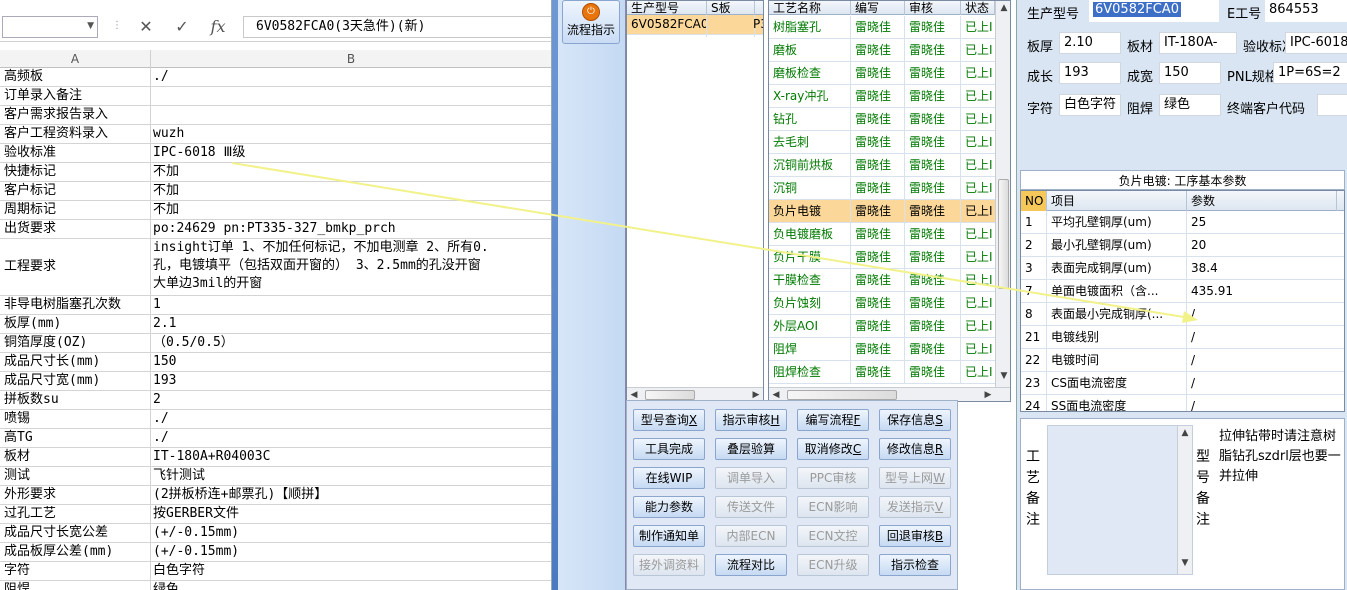  I want to click on action-button: 内部ECN, so click(751, 536).